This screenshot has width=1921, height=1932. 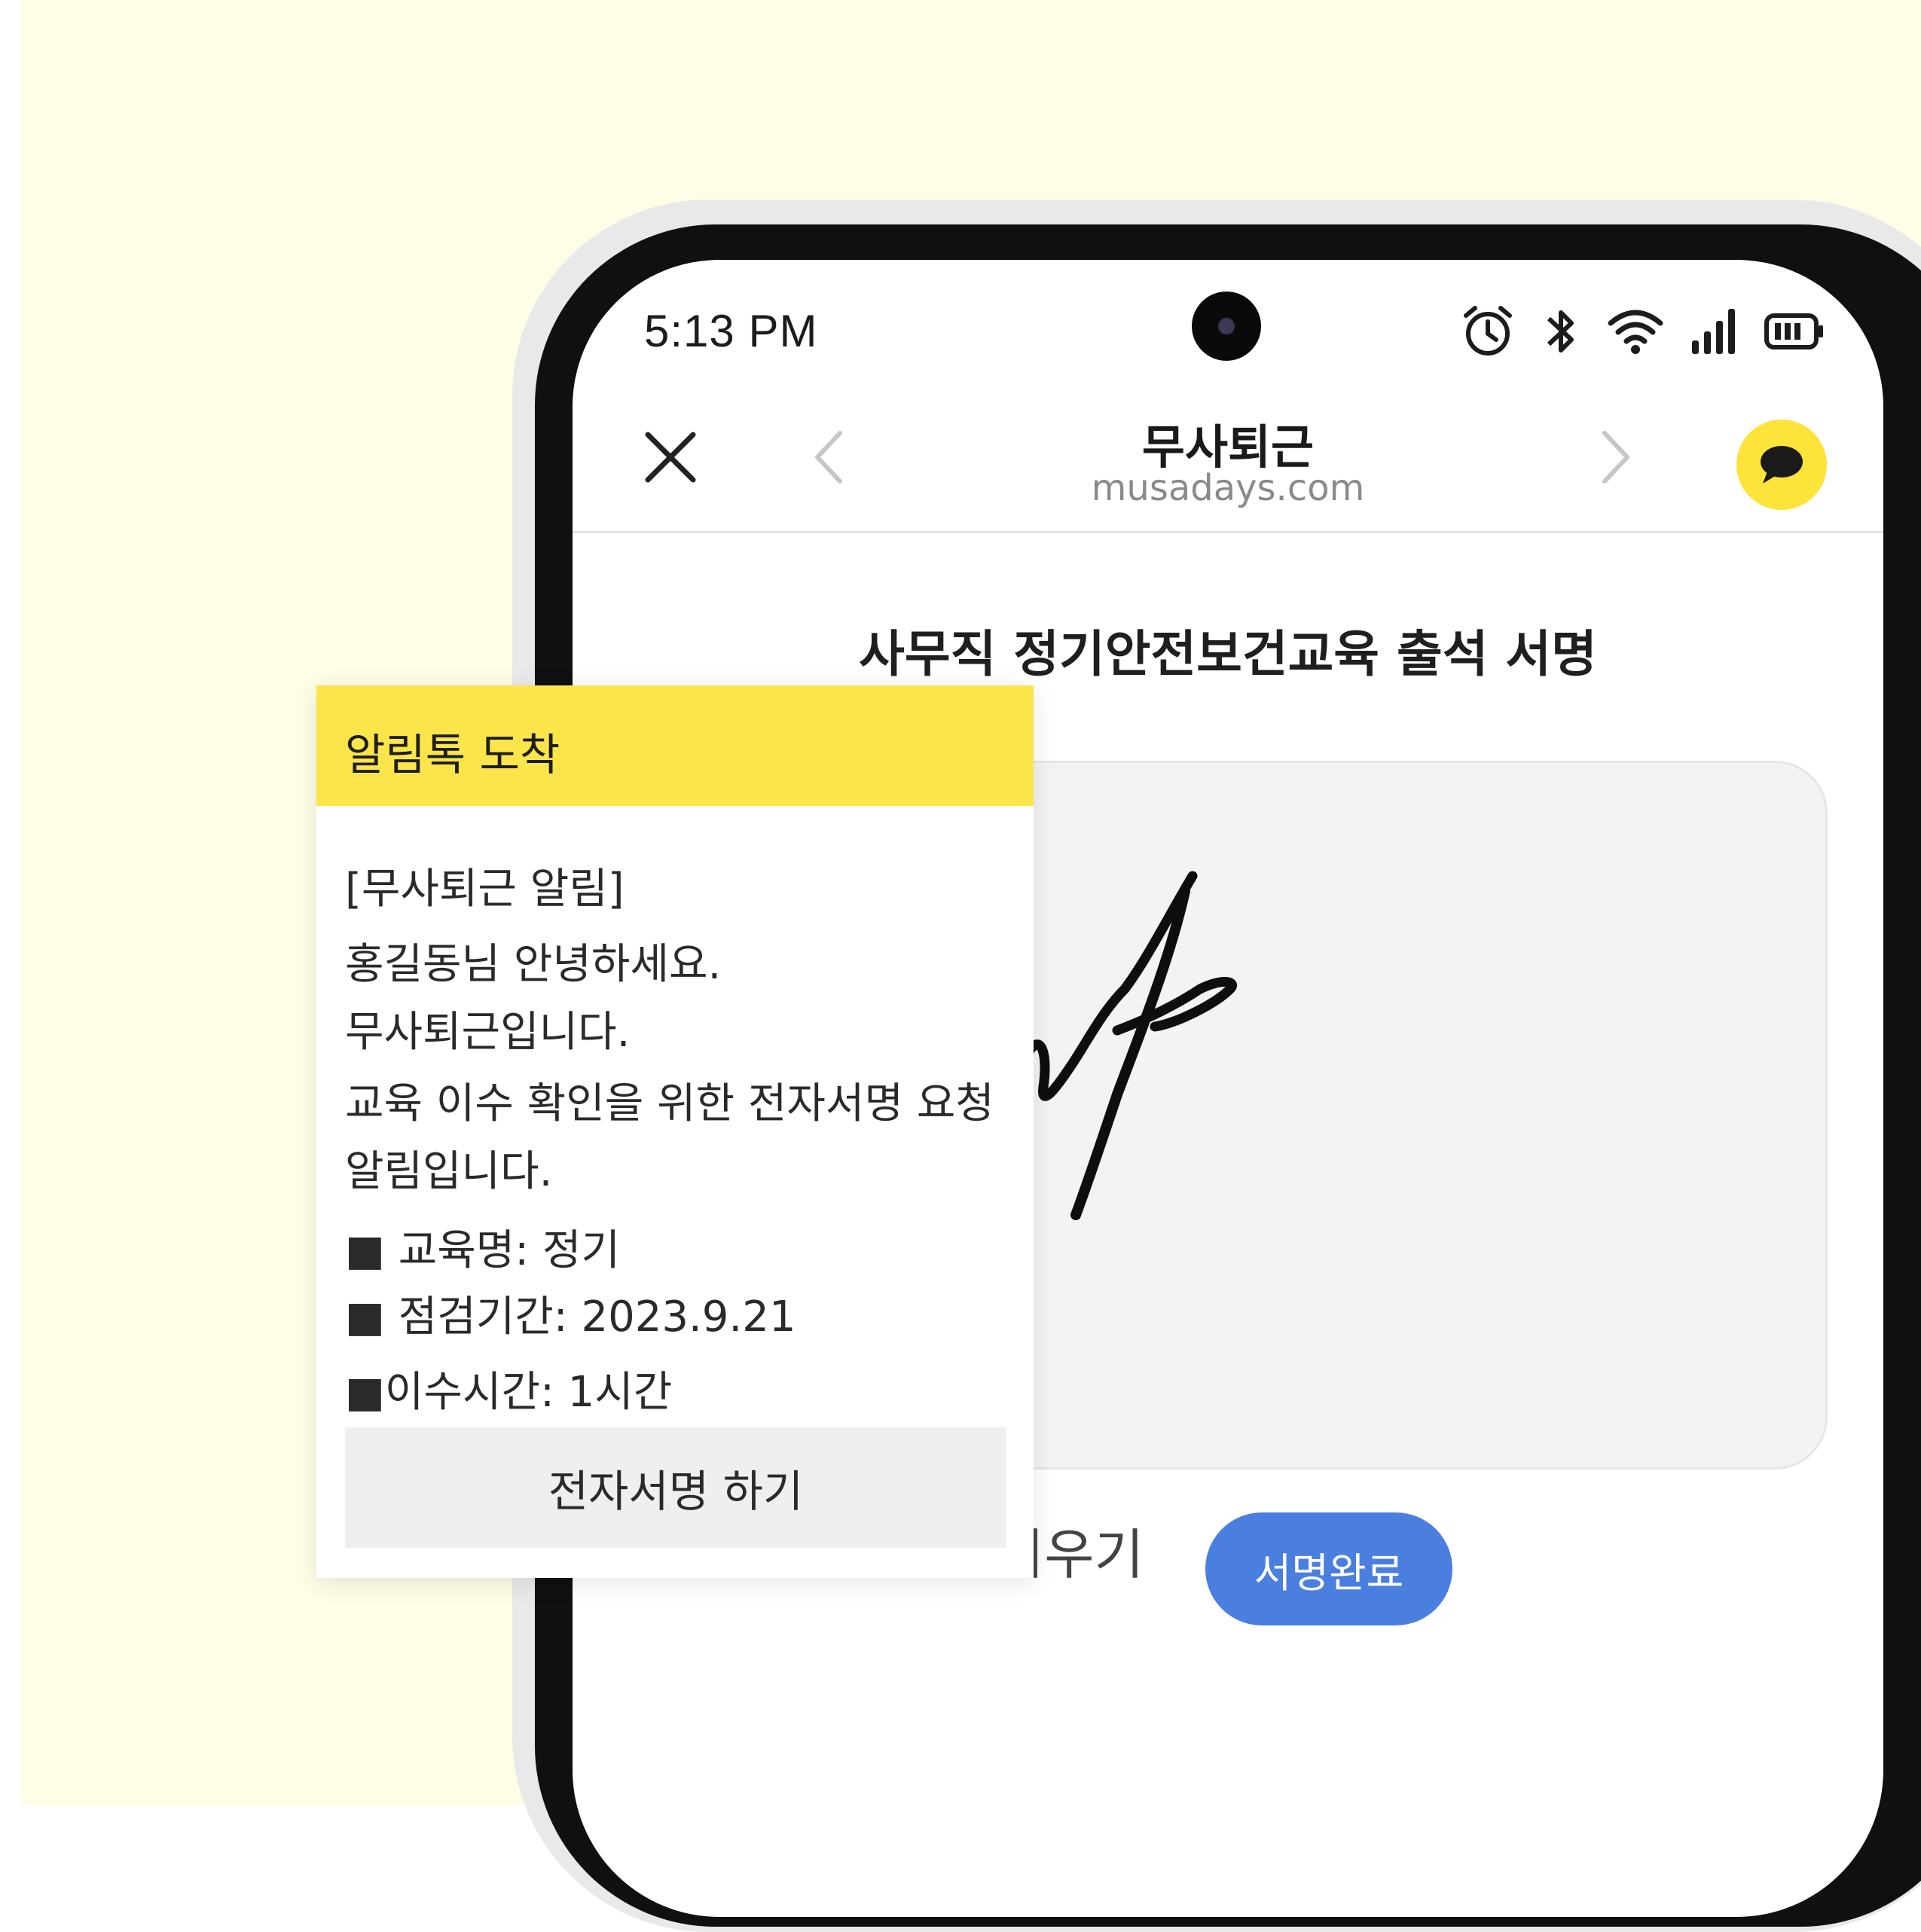 I want to click on kakaotalk-button, so click(x=1781, y=465).